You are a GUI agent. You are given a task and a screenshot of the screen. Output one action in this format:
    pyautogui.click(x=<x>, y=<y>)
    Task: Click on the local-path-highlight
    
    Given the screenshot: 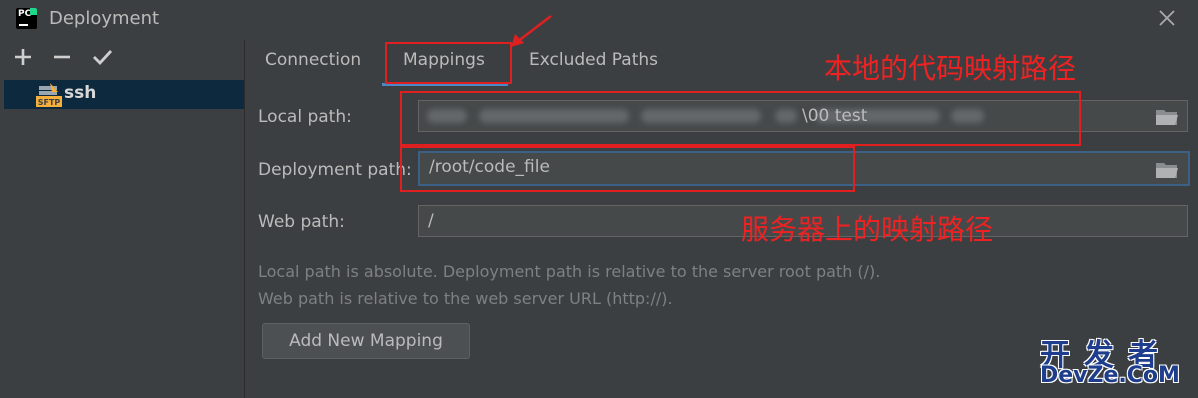 What is the action you would take?
    pyautogui.click(x=740, y=118)
    